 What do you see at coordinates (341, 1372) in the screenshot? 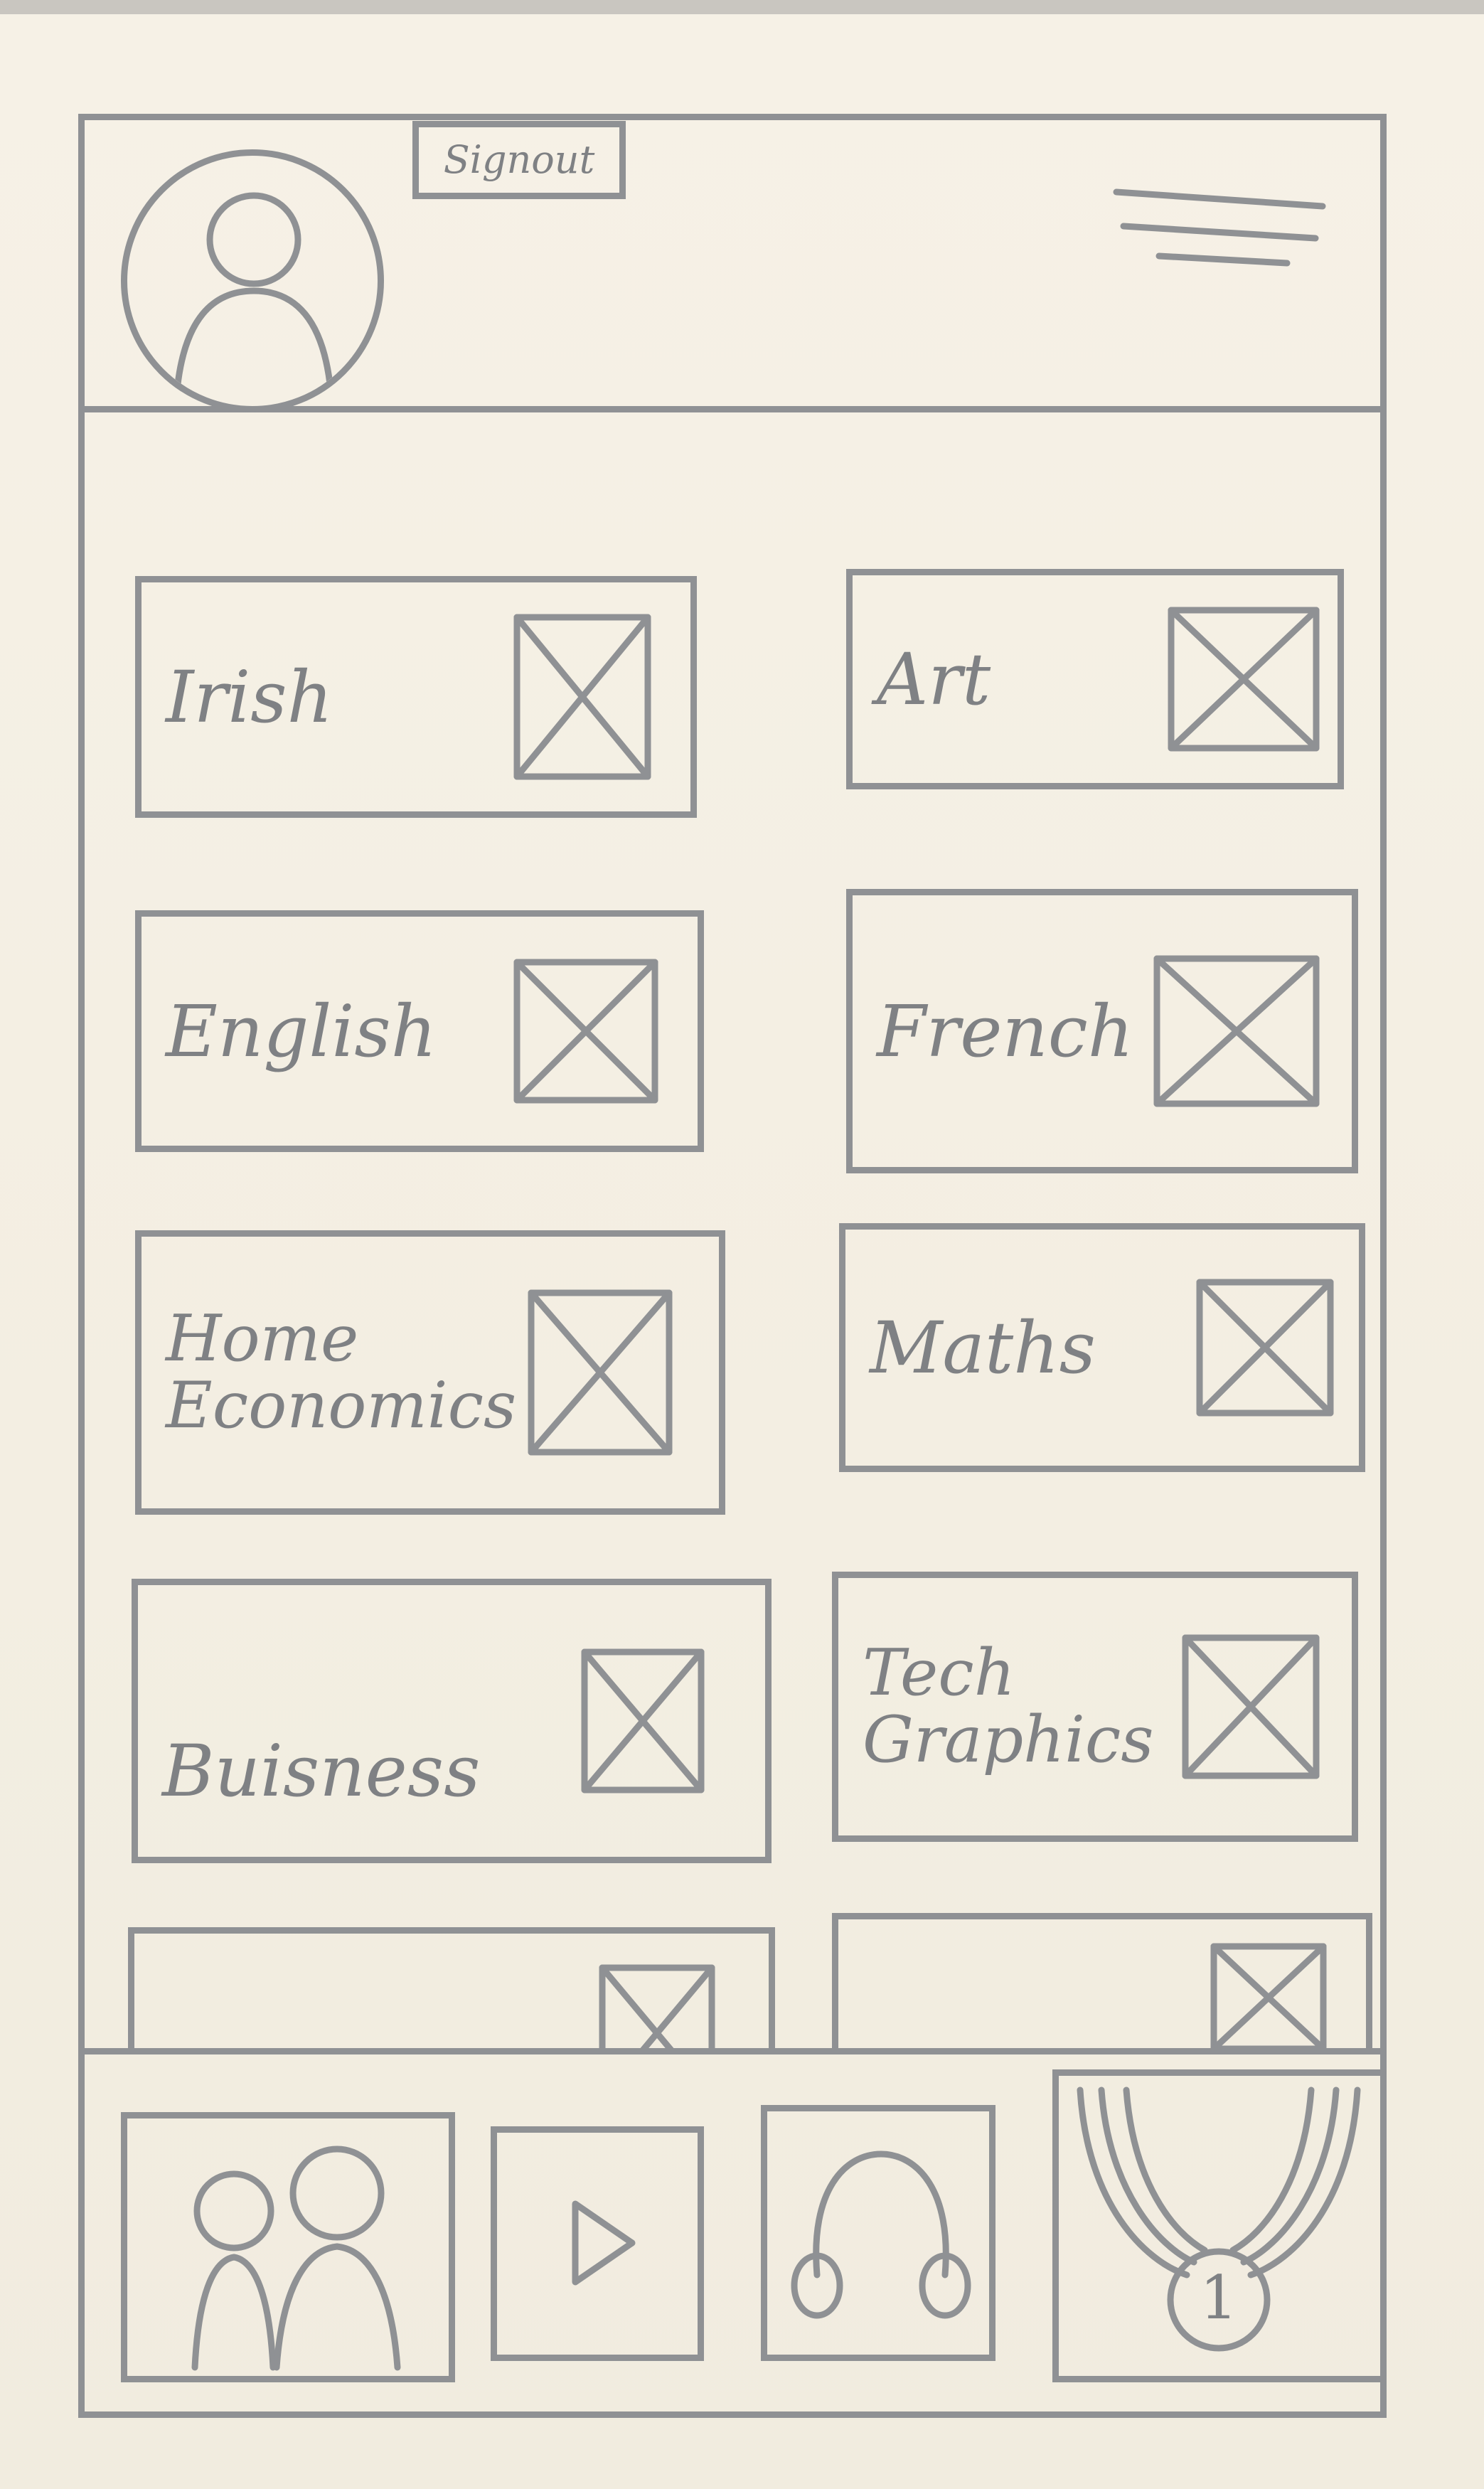
I see `subject-label: Home Economics` at bounding box center [341, 1372].